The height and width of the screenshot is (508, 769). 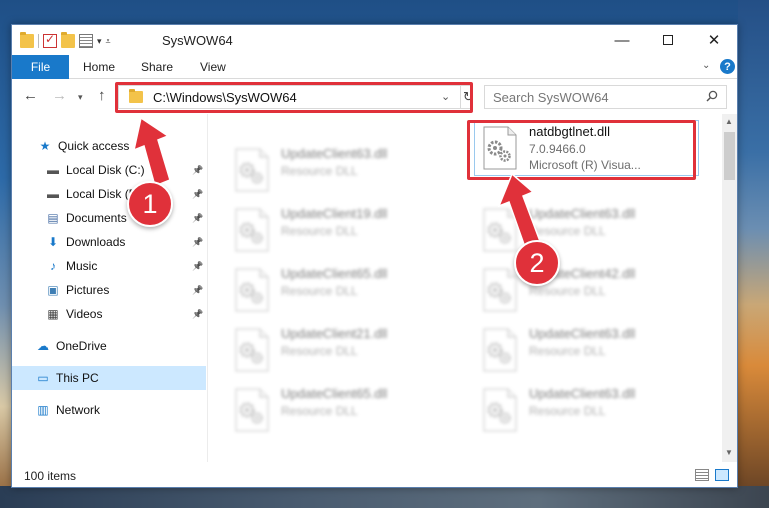 I want to click on help-icon: ?, so click(x=727, y=66).